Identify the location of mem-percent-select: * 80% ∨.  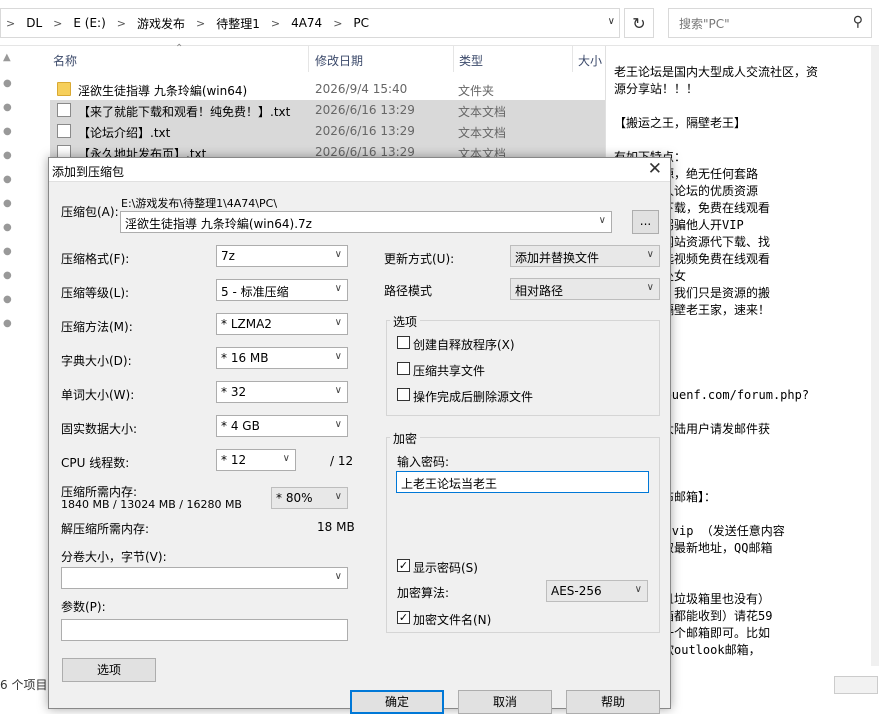
(309, 498).